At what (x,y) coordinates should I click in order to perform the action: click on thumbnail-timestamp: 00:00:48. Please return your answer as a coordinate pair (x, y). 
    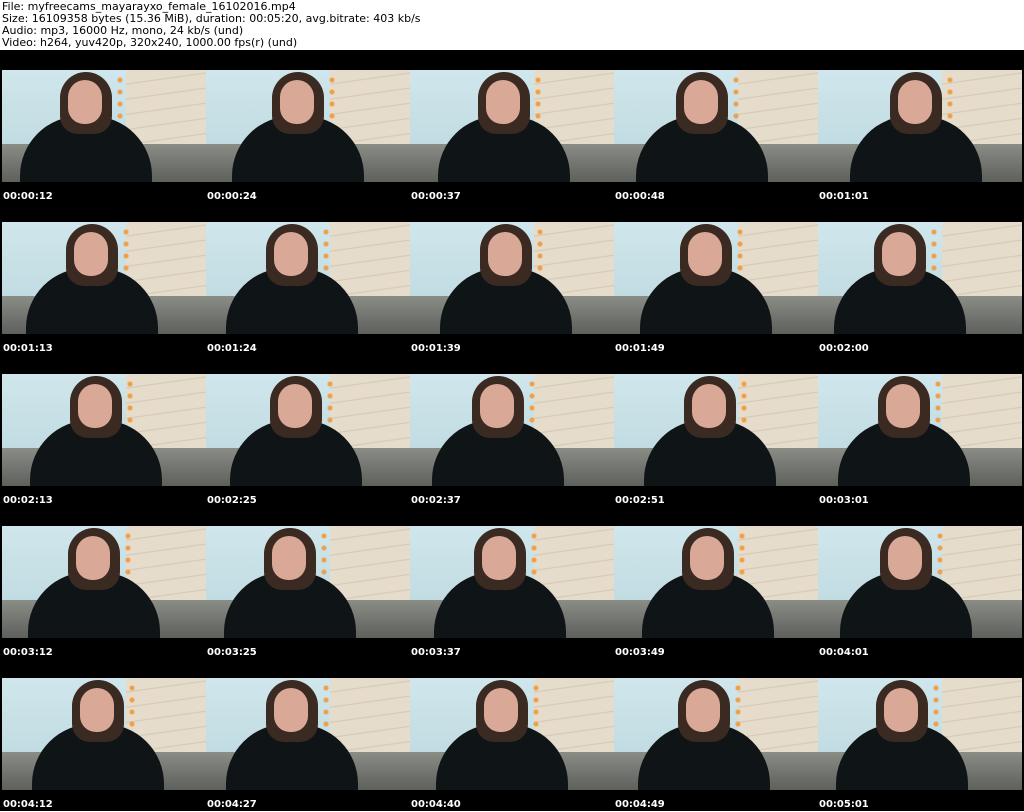
    Looking at the image, I should click on (640, 196).